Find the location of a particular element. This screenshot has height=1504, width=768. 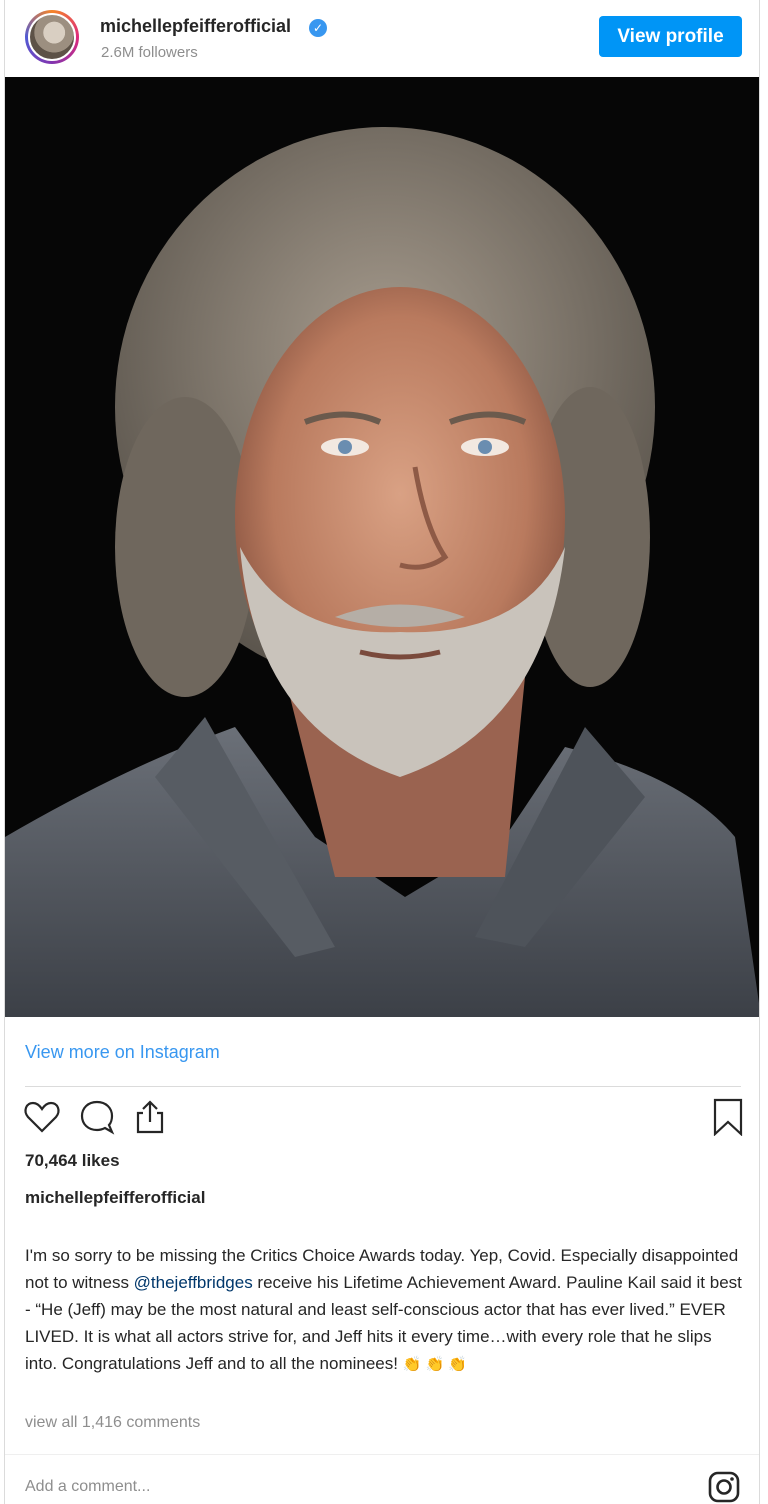

bookmark-icon is located at coordinates (728, 1117).